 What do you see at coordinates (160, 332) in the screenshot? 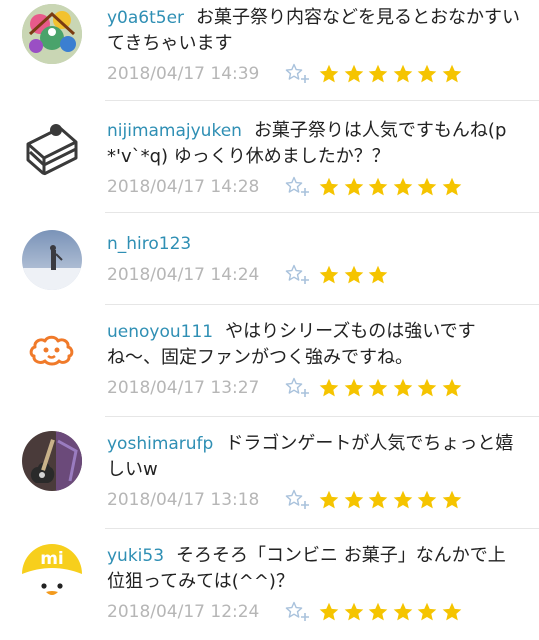
I see `username-link: uenoyou111` at bounding box center [160, 332].